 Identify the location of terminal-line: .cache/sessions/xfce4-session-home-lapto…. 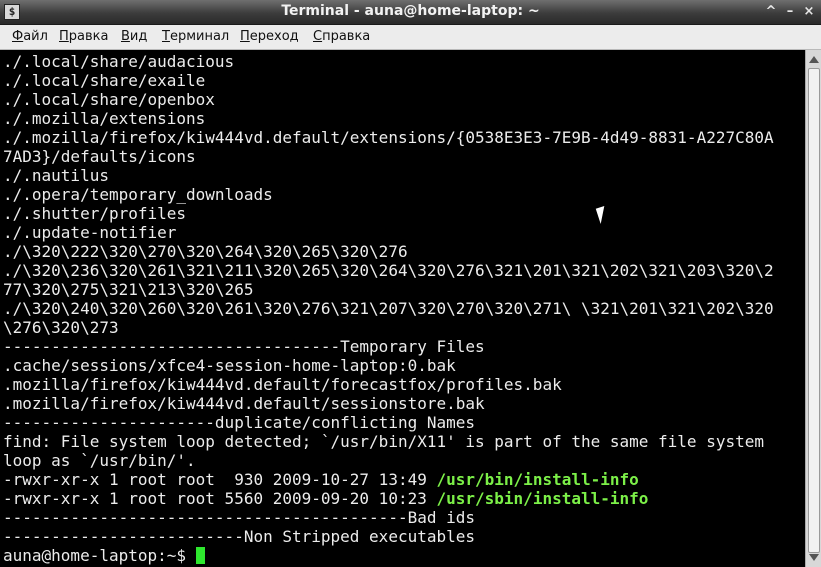
(229, 365).